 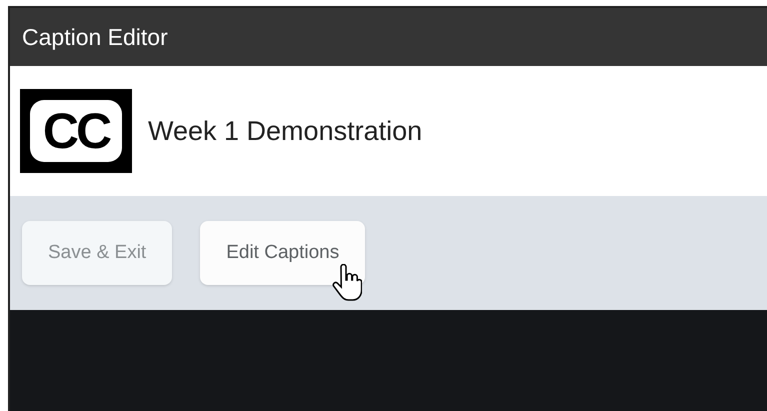 I want to click on hand-cursor-icon, so click(x=347, y=283).